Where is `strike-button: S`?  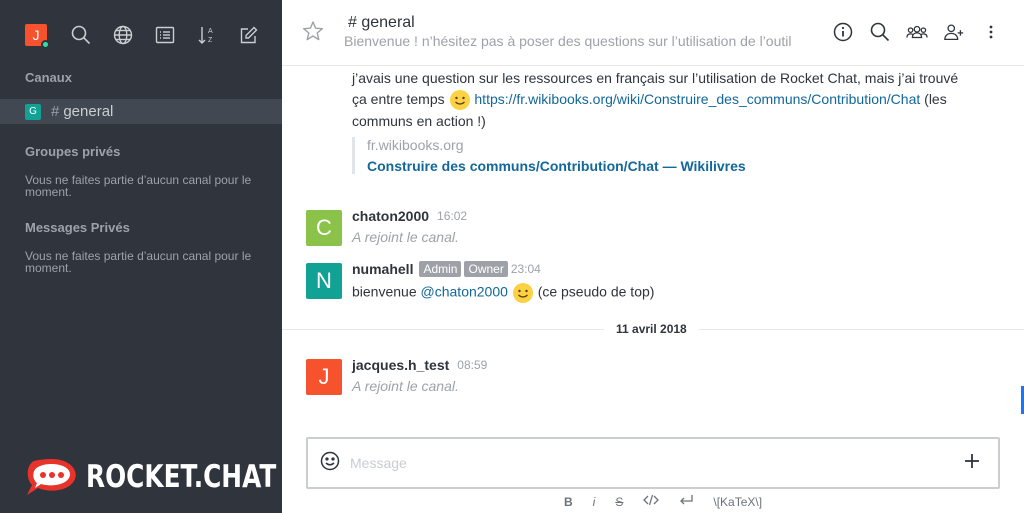 strike-button: S is located at coordinates (619, 502).